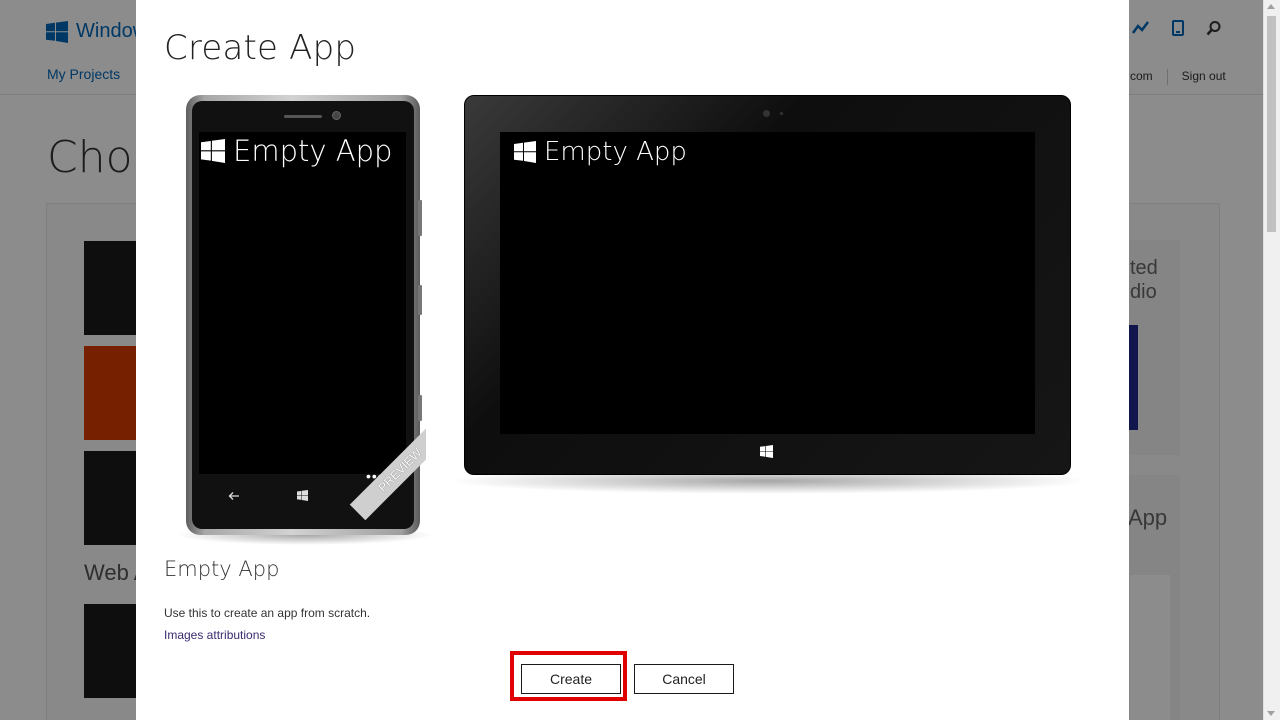  Describe the element at coordinates (1271, 6) in the screenshot. I see `scroll-up-arrow` at that location.